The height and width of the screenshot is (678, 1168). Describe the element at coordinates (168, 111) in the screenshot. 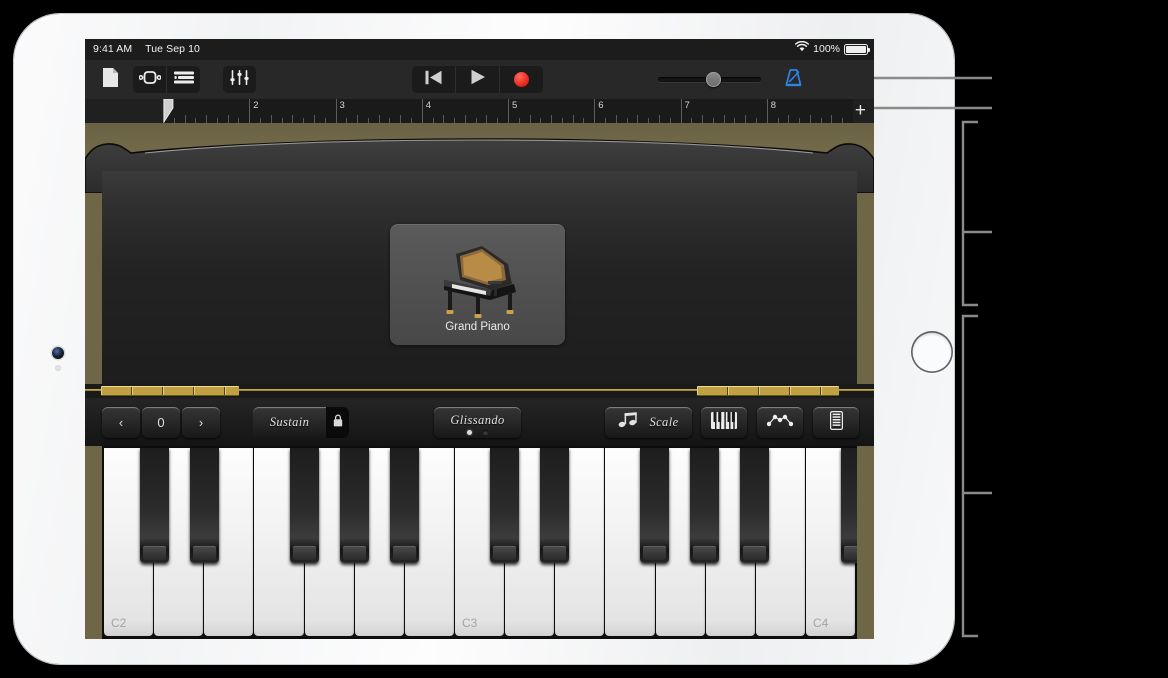

I see `playhead` at that location.